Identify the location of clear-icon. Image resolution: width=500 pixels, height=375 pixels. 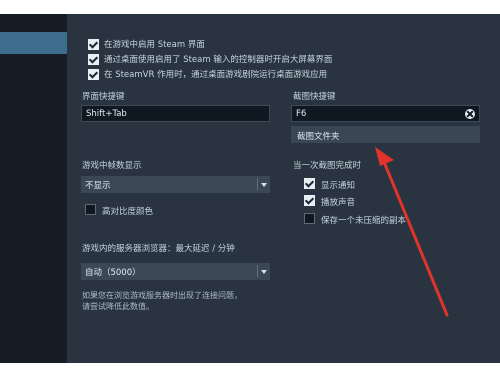
(470, 114).